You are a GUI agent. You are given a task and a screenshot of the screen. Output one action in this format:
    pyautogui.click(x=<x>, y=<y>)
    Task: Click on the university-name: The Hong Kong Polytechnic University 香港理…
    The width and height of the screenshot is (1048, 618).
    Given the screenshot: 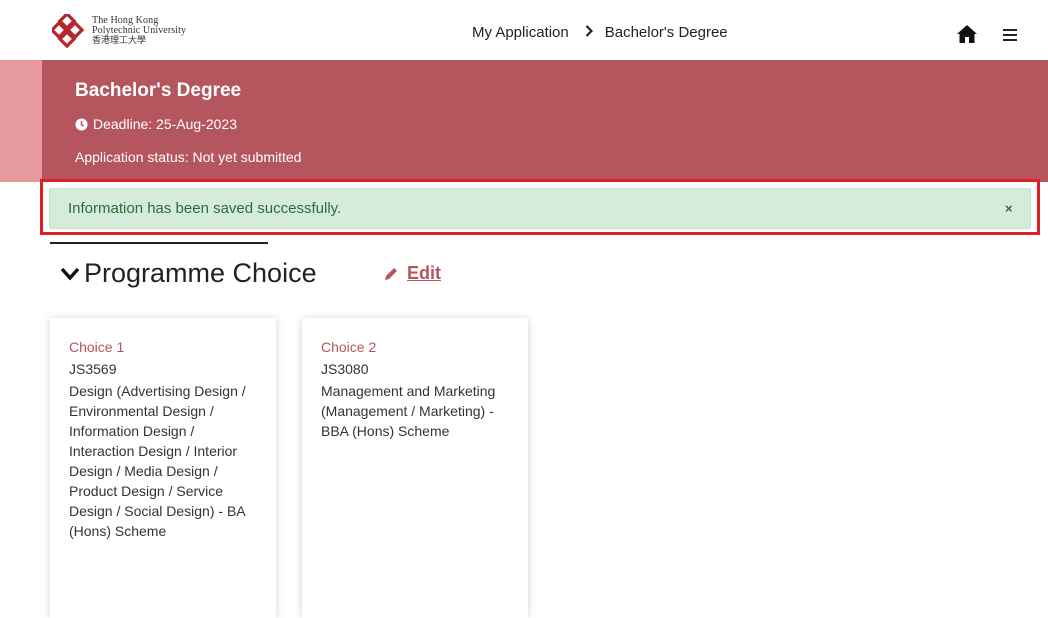 What is the action you would take?
    pyautogui.click(x=139, y=31)
    